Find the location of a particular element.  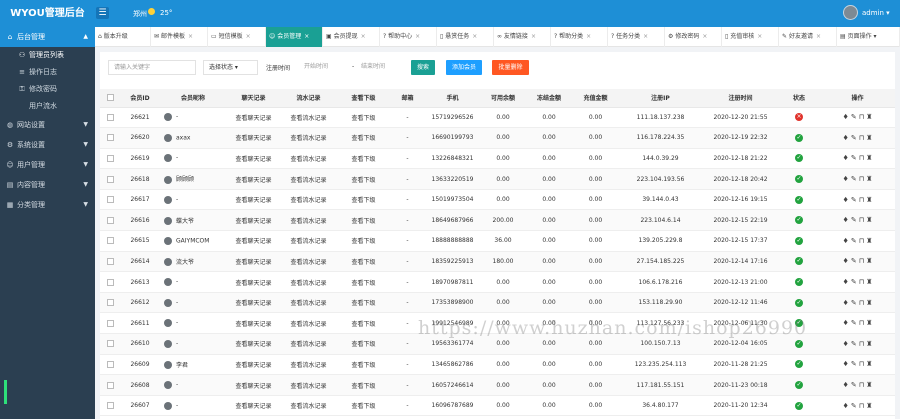

tab-mail-template: ✉ 邮件模板 × is located at coordinates (179, 37).